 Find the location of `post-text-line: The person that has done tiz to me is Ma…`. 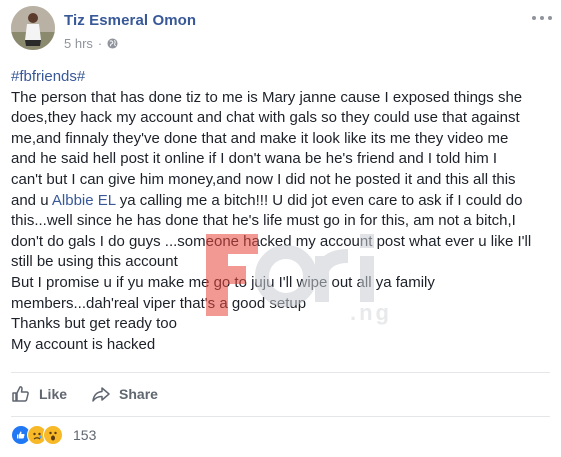

post-text-line: The person that has done tiz to me is Ma… is located at coordinates (267, 97).